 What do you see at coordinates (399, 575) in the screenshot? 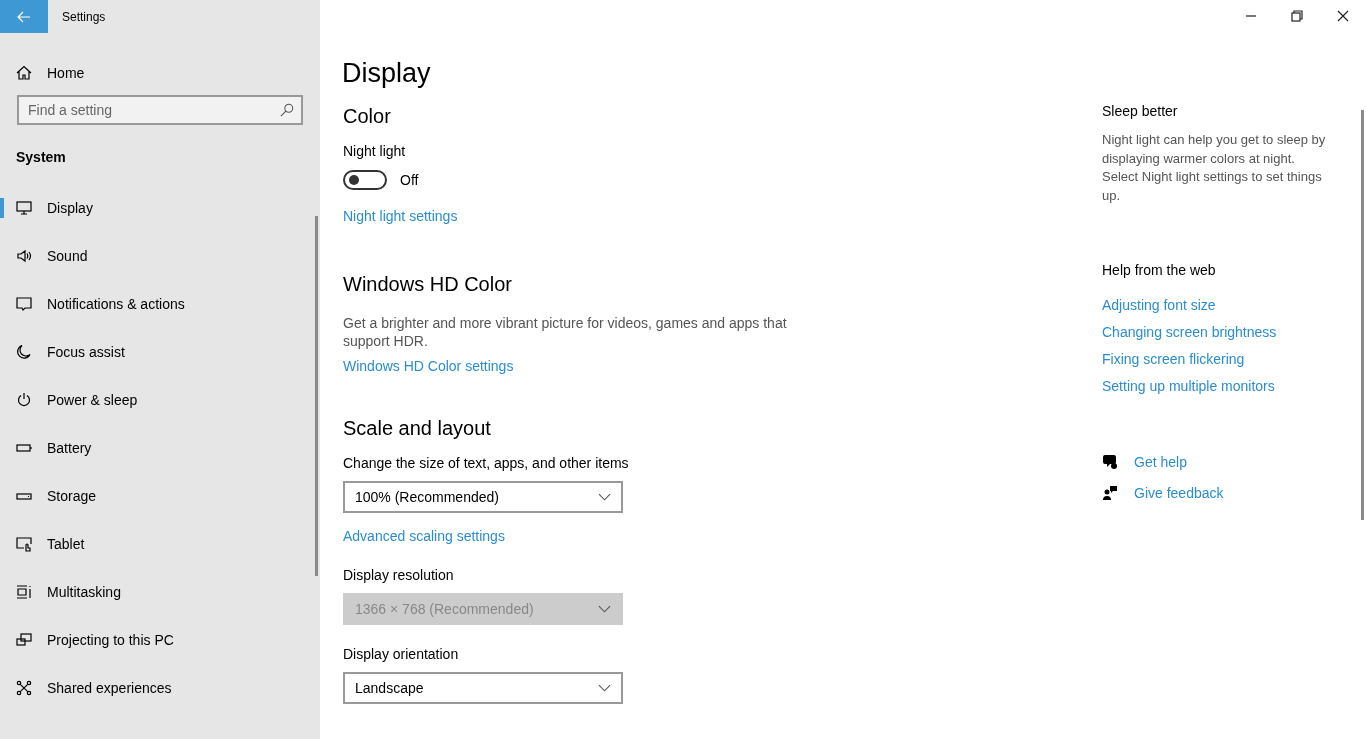
I see `dropdown-label: Display resolution` at bounding box center [399, 575].